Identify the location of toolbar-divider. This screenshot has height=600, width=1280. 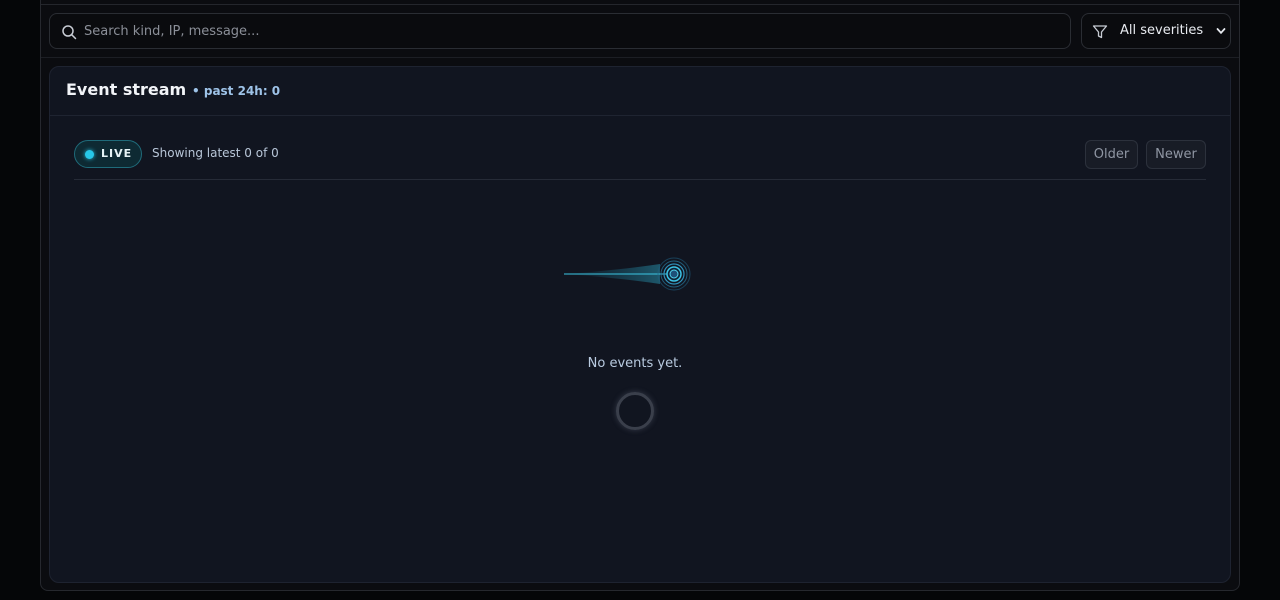
(640, 57).